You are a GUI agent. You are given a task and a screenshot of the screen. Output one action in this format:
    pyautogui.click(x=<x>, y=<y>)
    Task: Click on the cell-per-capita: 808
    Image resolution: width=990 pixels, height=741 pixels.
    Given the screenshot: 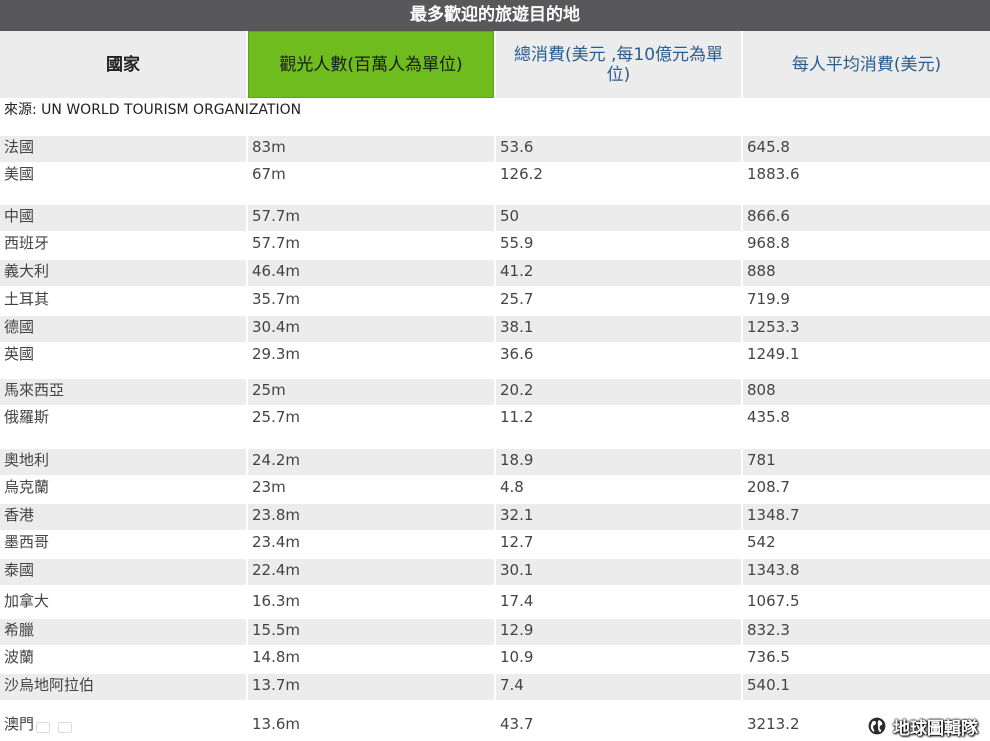 What is the action you would take?
    pyautogui.click(x=866, y=392)
    